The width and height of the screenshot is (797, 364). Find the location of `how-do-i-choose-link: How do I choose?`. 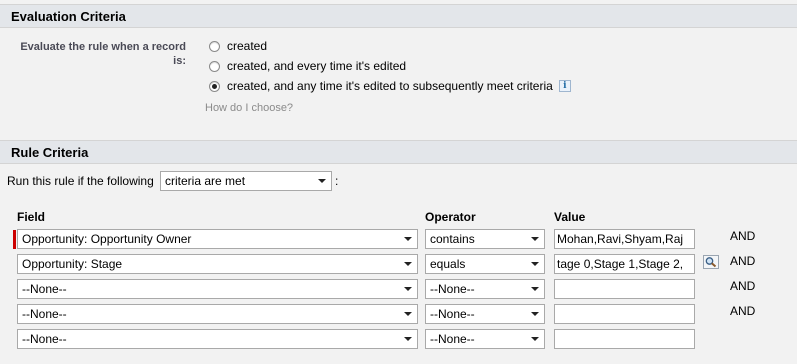

how-do-i-choose-link: How do I choose? is located at coordinates (249, 108).